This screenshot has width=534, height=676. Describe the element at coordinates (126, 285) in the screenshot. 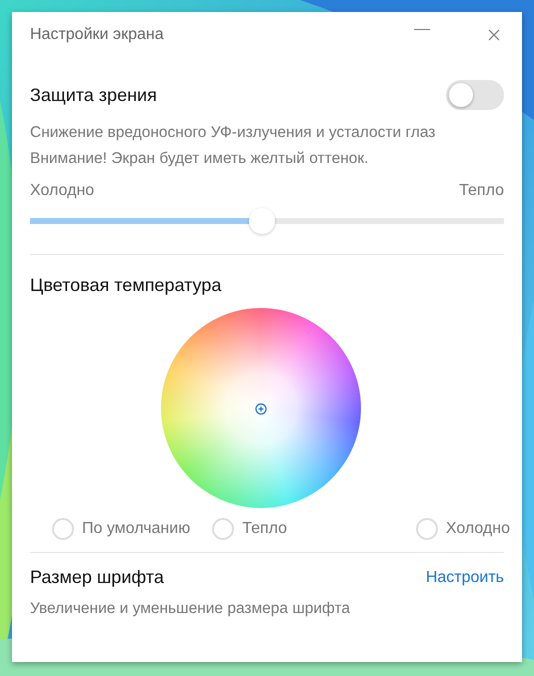

I see `section-title: Цветовая температура` at that location.